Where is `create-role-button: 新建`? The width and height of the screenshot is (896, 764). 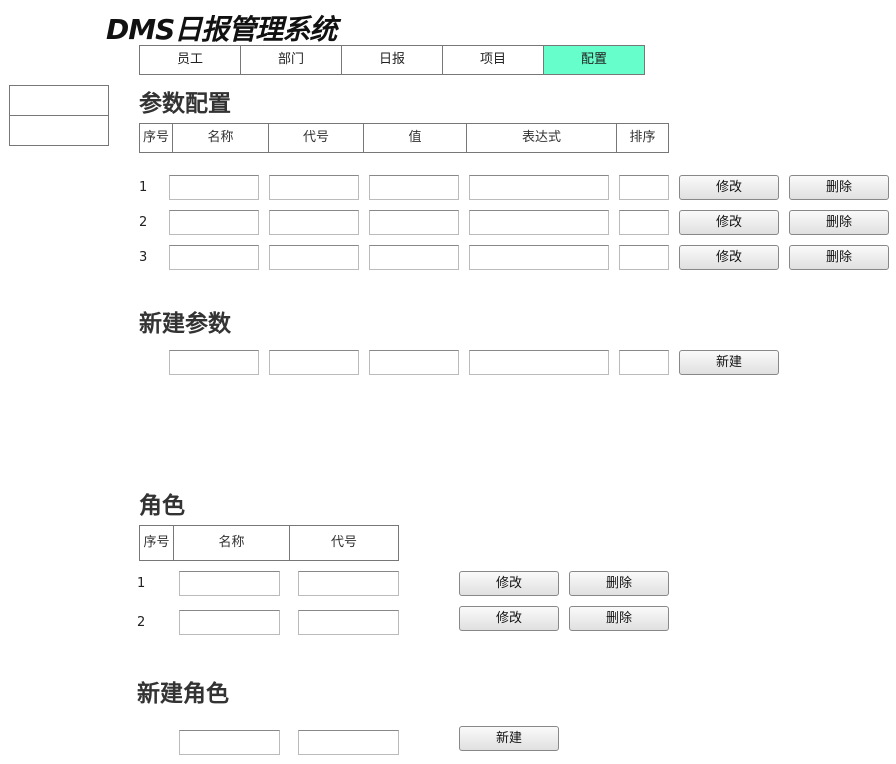 create-role-button: 新建 is located at coordinates (509, 738).